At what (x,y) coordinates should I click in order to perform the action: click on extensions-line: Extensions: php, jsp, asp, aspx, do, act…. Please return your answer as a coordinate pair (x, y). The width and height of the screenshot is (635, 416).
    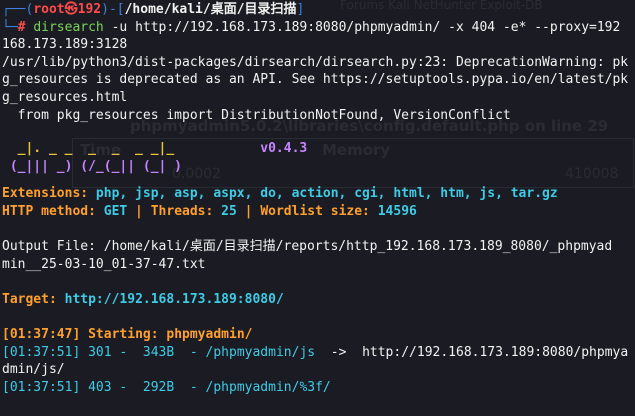
    Looking at the image, I should click on (280, 194).